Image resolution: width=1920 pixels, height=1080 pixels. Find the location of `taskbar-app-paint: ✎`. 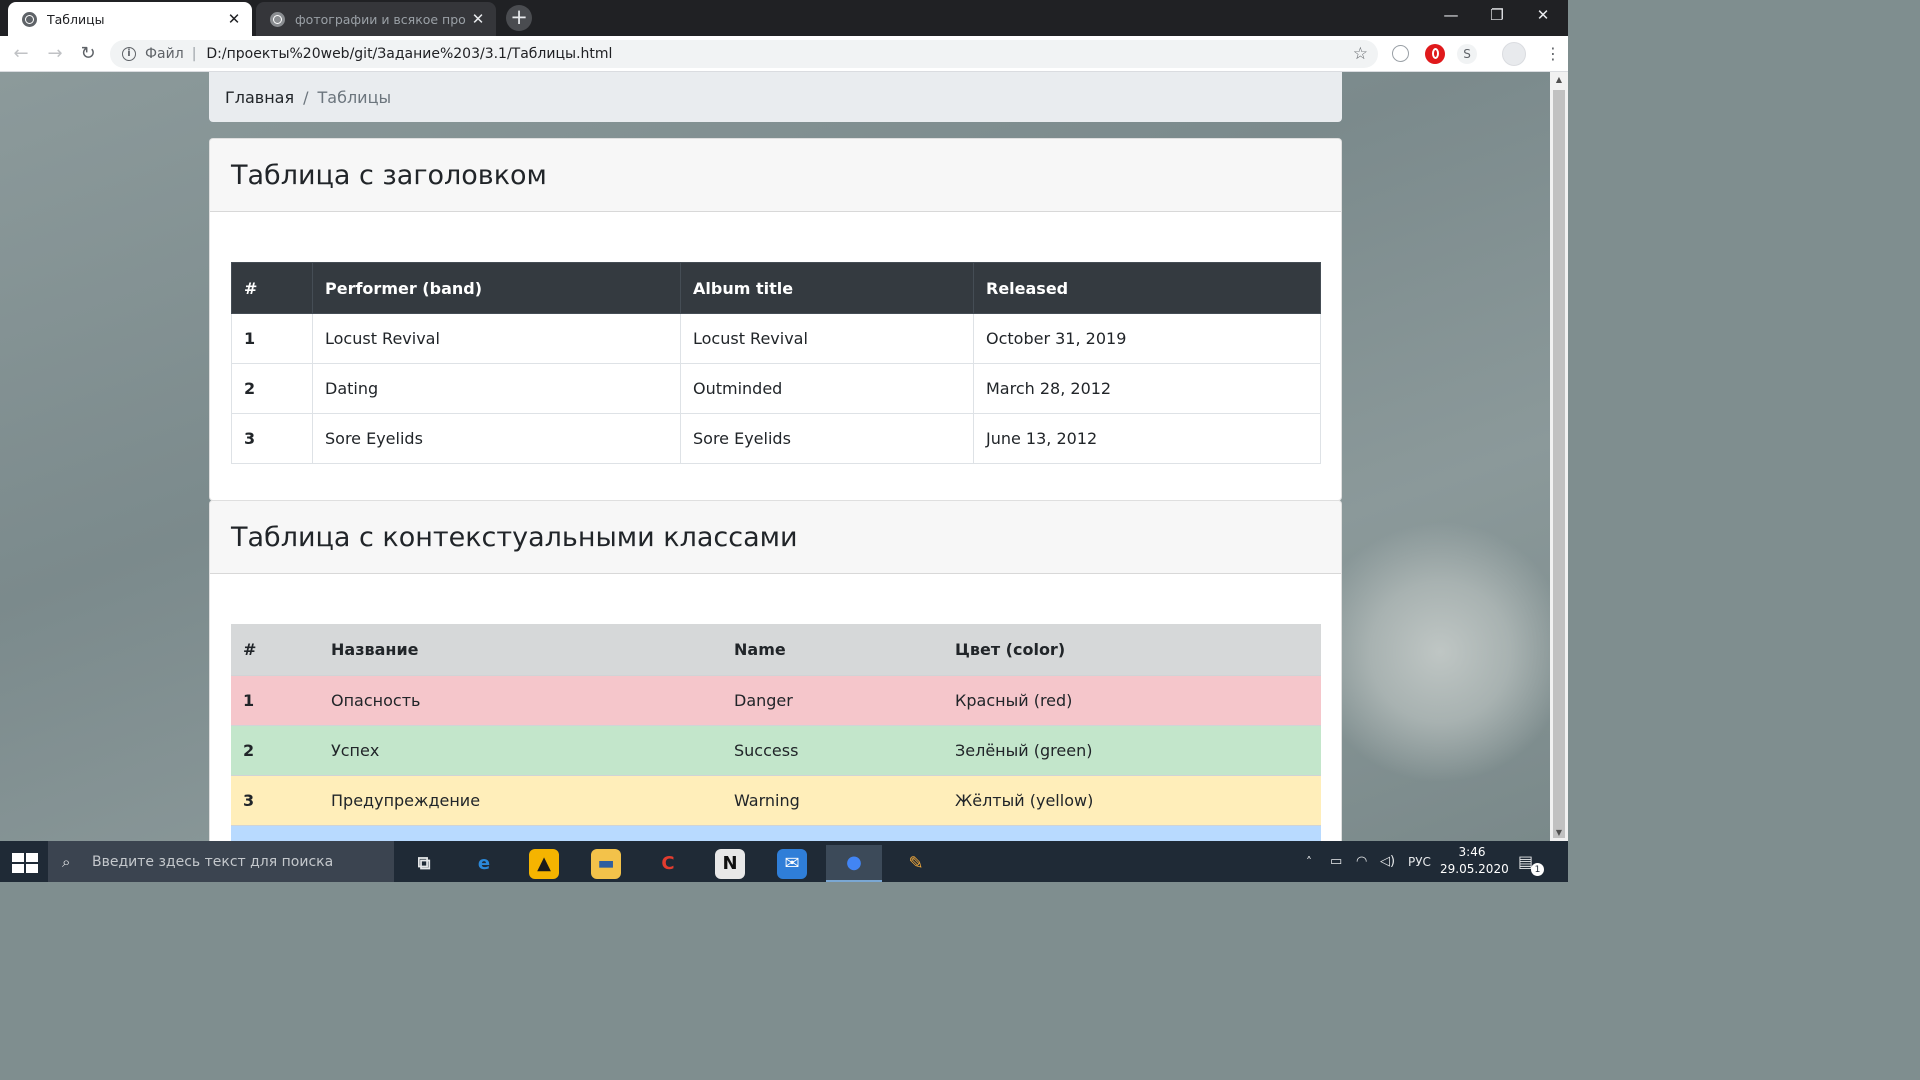

taskbar-app-paint: ✎ is located at coordinates (916, 863).